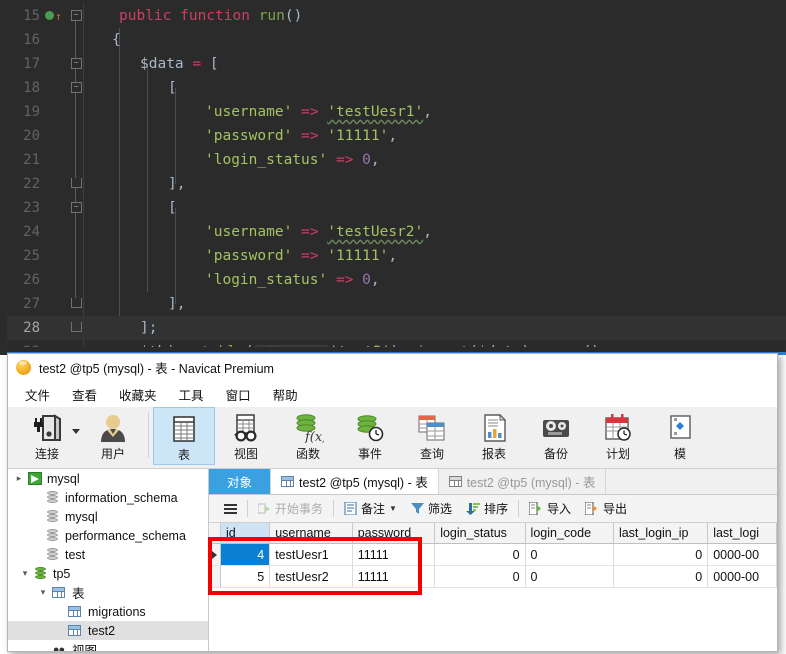 Image resolution: width=786 pixels, height=654 pixels. I want to click on menu-window: 窗口, so click(238, 394).